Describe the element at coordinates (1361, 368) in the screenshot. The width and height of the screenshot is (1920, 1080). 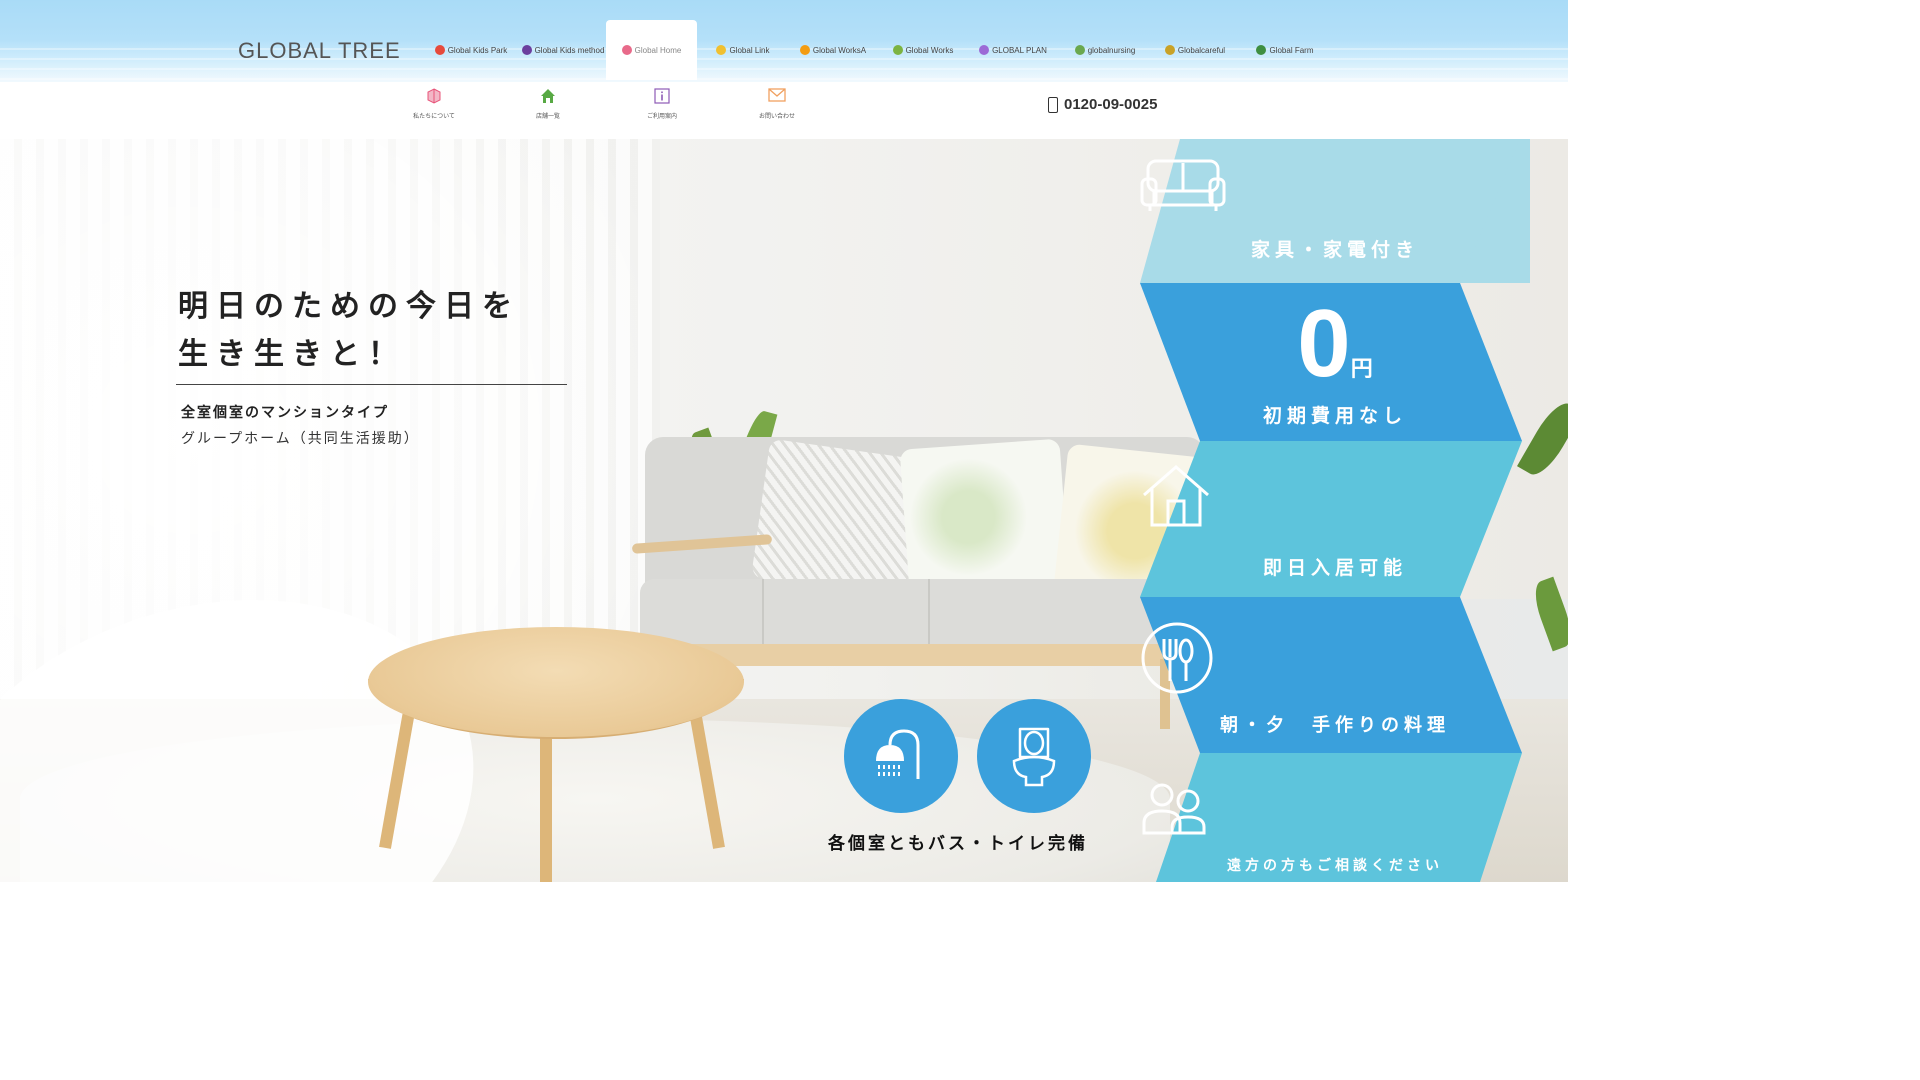
I see `yen-unit: 円` at that location.